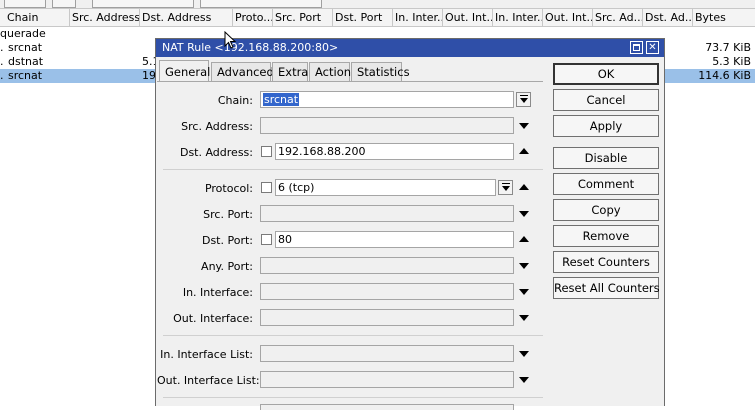  What do you see at coordinates (724, 75) in the screenshot?
I see `bytes-cell: 114.6 KiB` at bounding box center [724, 75].